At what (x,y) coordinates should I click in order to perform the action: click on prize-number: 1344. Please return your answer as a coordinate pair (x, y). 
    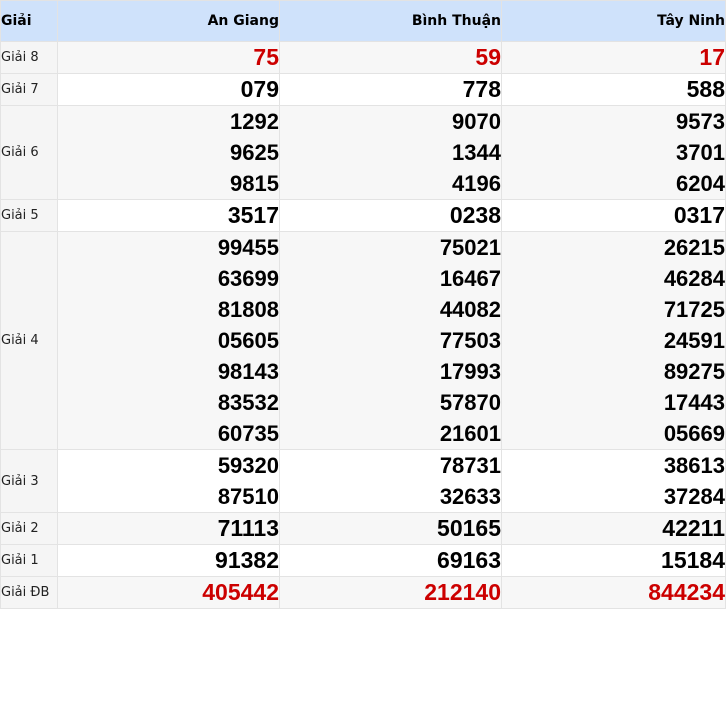
    Looking at the image, I should click on (476, 152).